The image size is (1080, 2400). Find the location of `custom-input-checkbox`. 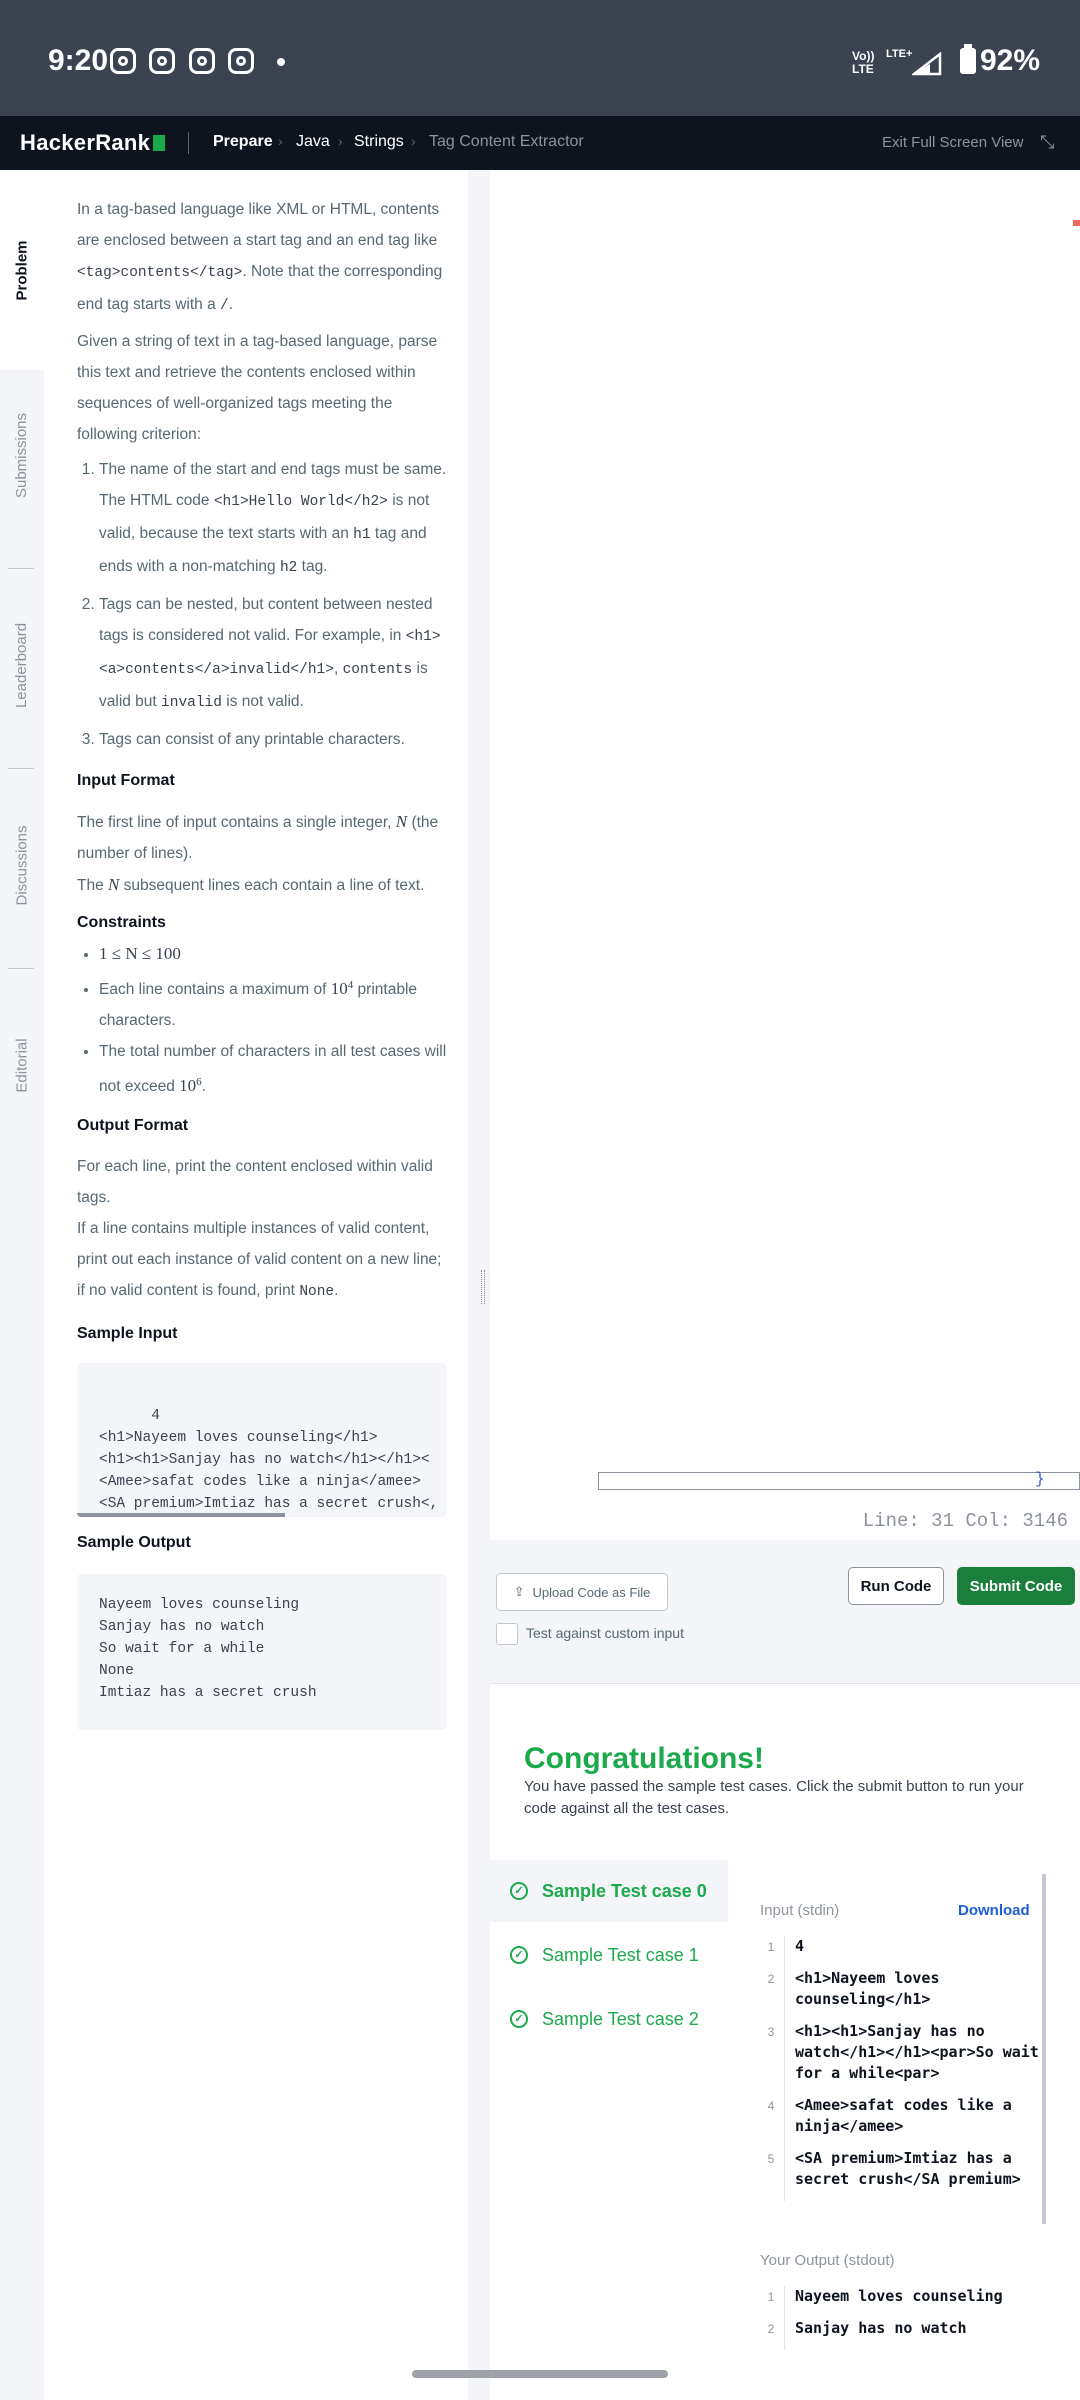

custom-input-checkbox is located at coordinates (507, 1634).